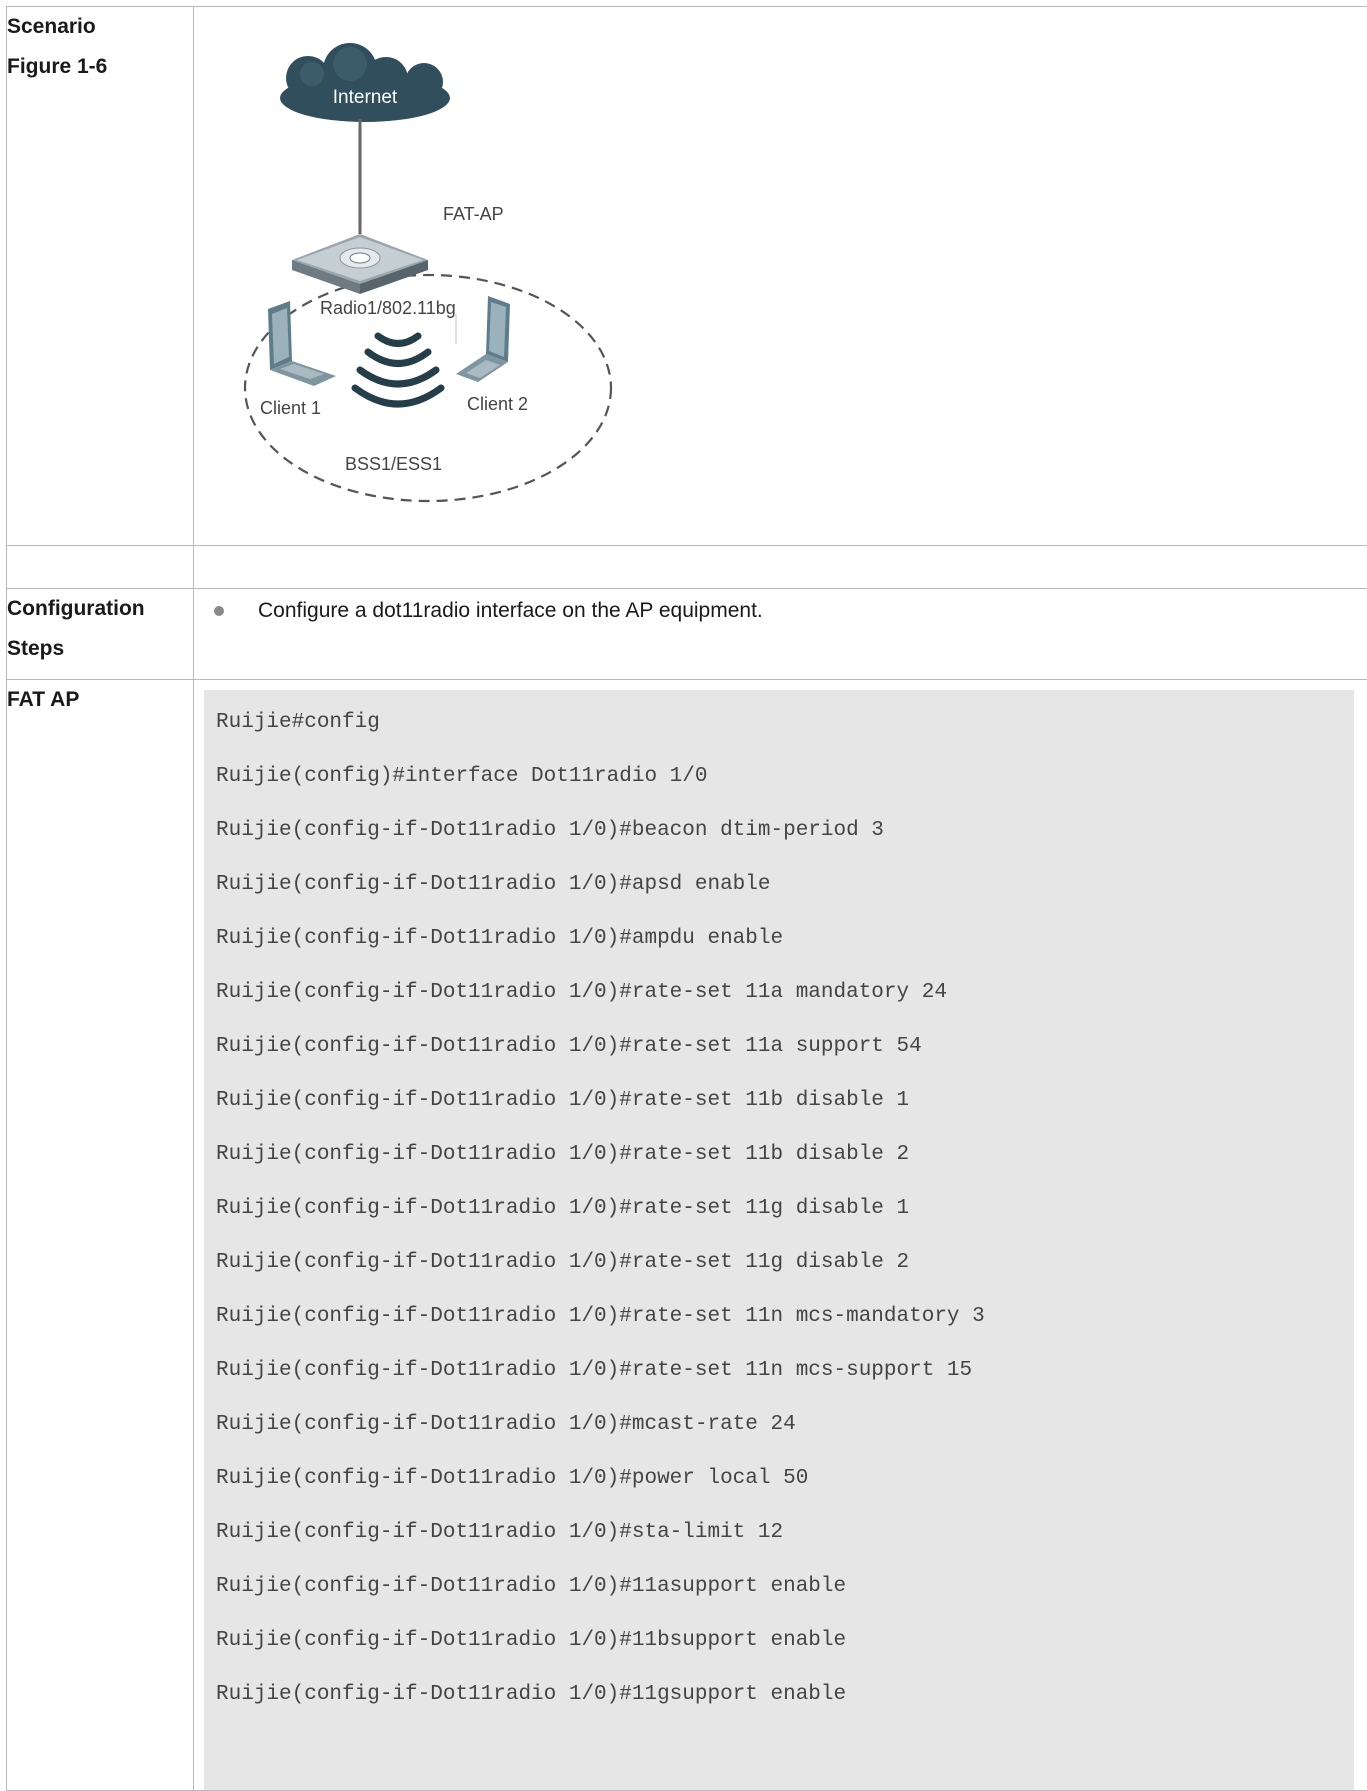 This screenshot has width=1367, height=1791. I want to click on bss-label: BSS1/ESS1, so click(393, 464).